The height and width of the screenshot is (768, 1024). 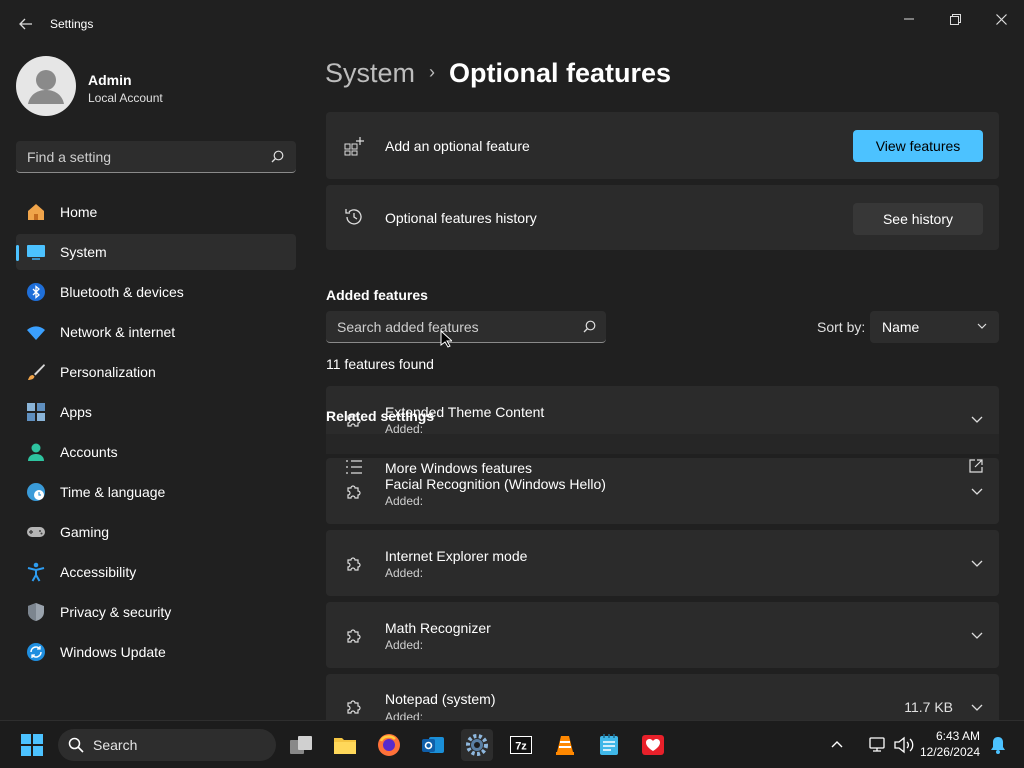 I want to click on sidebar-item-network: Network & internet, so click(x=156, y=332).